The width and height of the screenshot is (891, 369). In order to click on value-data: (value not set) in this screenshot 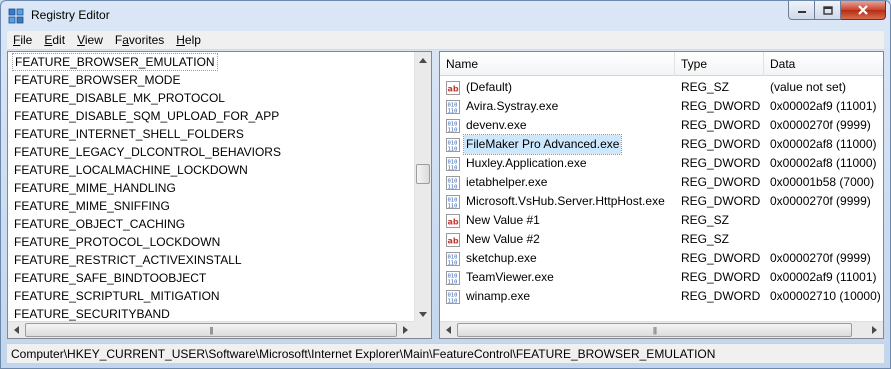, I will do `click(808, 87)`.